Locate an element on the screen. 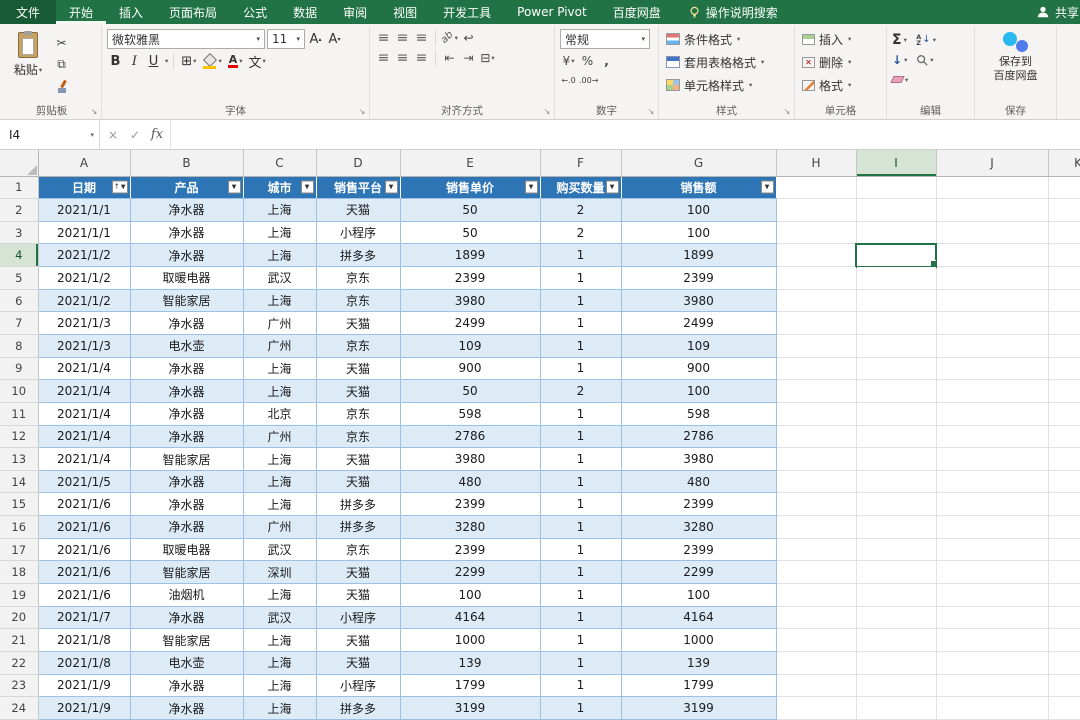 The image size is (1080, 720). column-header-h: H is located at coordinates (816, 163).